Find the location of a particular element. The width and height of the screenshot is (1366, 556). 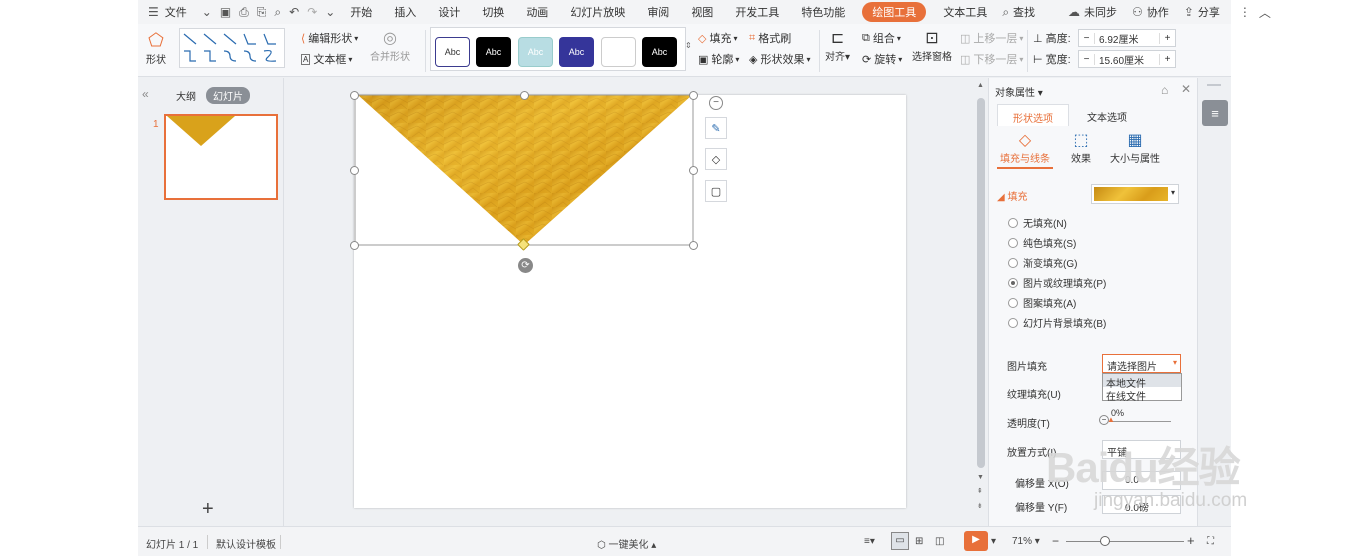

increase-width-button: + is located at coordinates (1167, 59).